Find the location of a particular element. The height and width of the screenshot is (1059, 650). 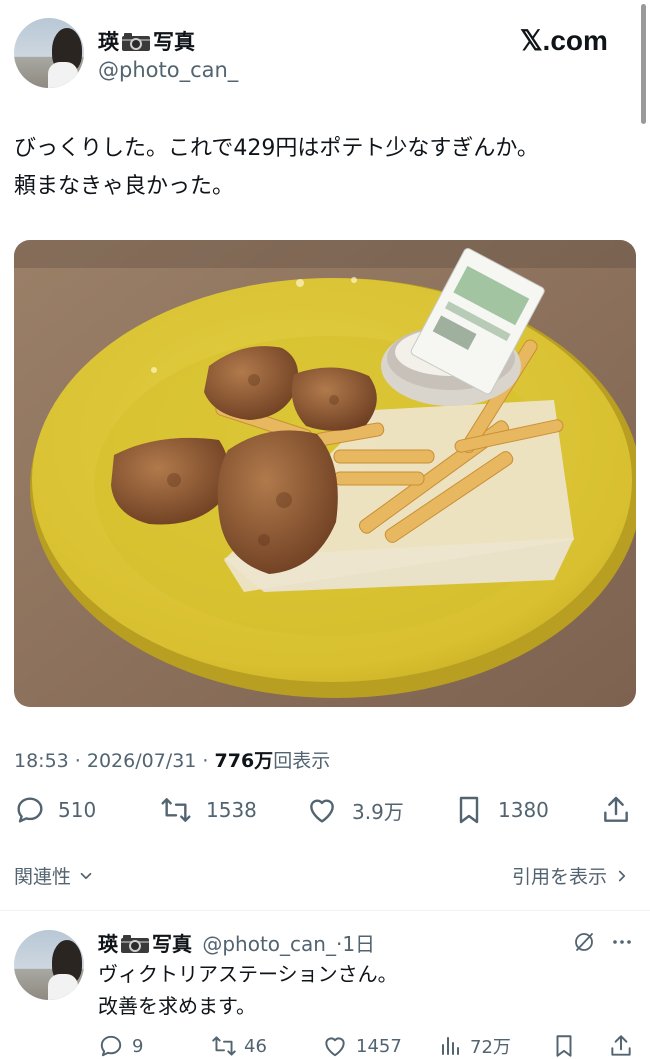

reply-views-action: 72万 is located at coordinates (474, 1046).